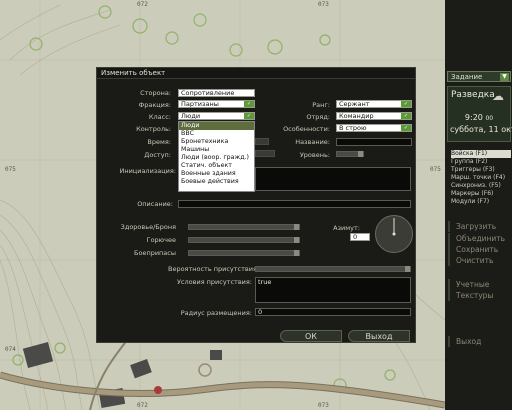  I want to click on class-option: Боевые действия, so click(216, 182).